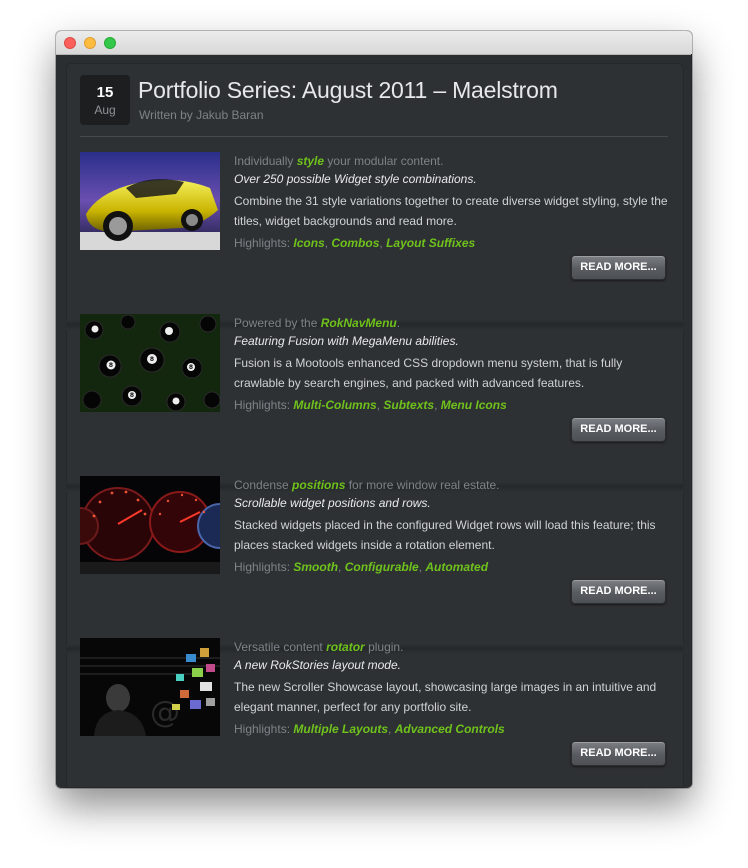 The width and height of the screenshot is (748, 868). Describe the element at coordinates (150, 687) in the screenshot. I see `man-with-photos-image: @` at that location.